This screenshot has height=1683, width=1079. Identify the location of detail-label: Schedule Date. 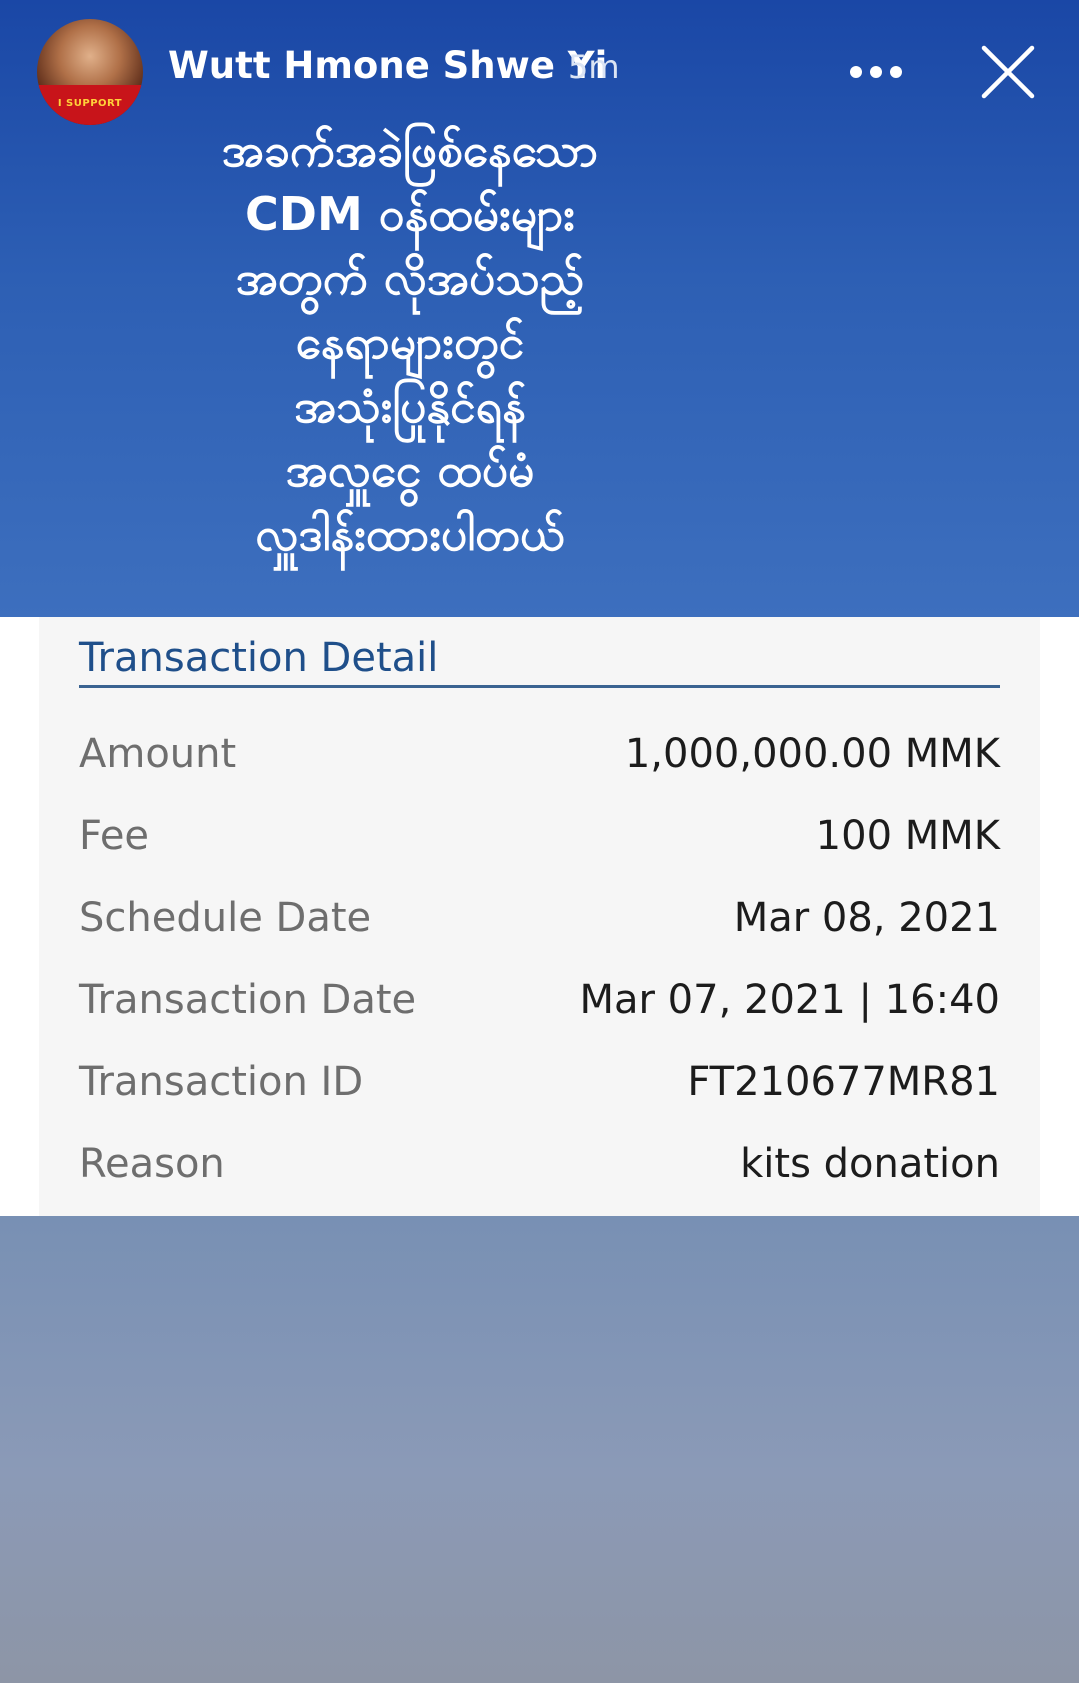
(225, 918).